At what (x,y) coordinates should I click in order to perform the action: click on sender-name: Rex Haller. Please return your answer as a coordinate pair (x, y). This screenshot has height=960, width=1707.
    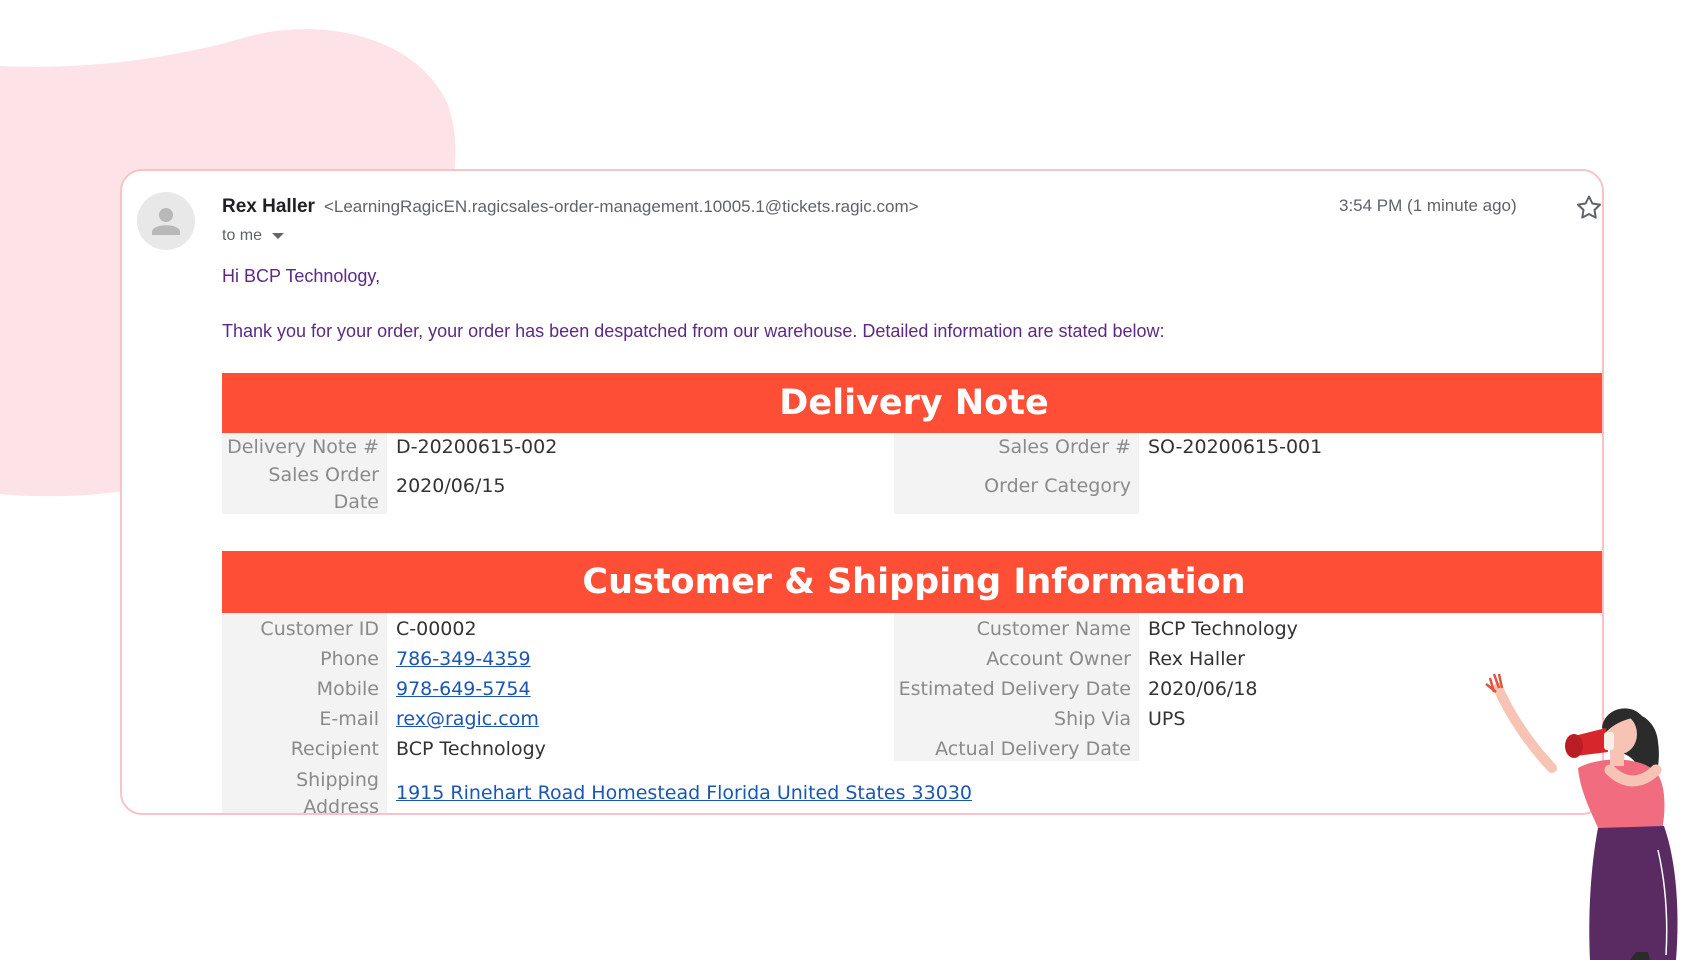
    Looking at the image, I should click on (268, 206).